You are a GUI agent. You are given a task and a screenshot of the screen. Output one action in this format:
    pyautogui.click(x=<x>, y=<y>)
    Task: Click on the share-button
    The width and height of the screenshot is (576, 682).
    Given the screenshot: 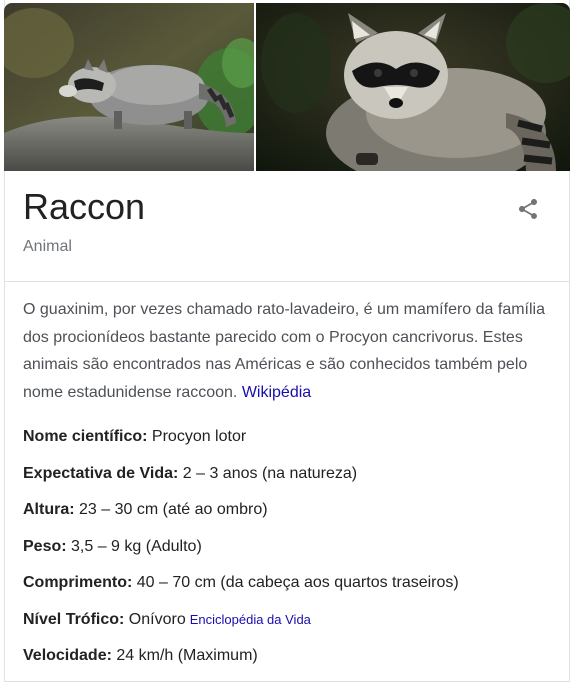 What is the action you would take?
    pyautogui.click(x=528, y=209)
    